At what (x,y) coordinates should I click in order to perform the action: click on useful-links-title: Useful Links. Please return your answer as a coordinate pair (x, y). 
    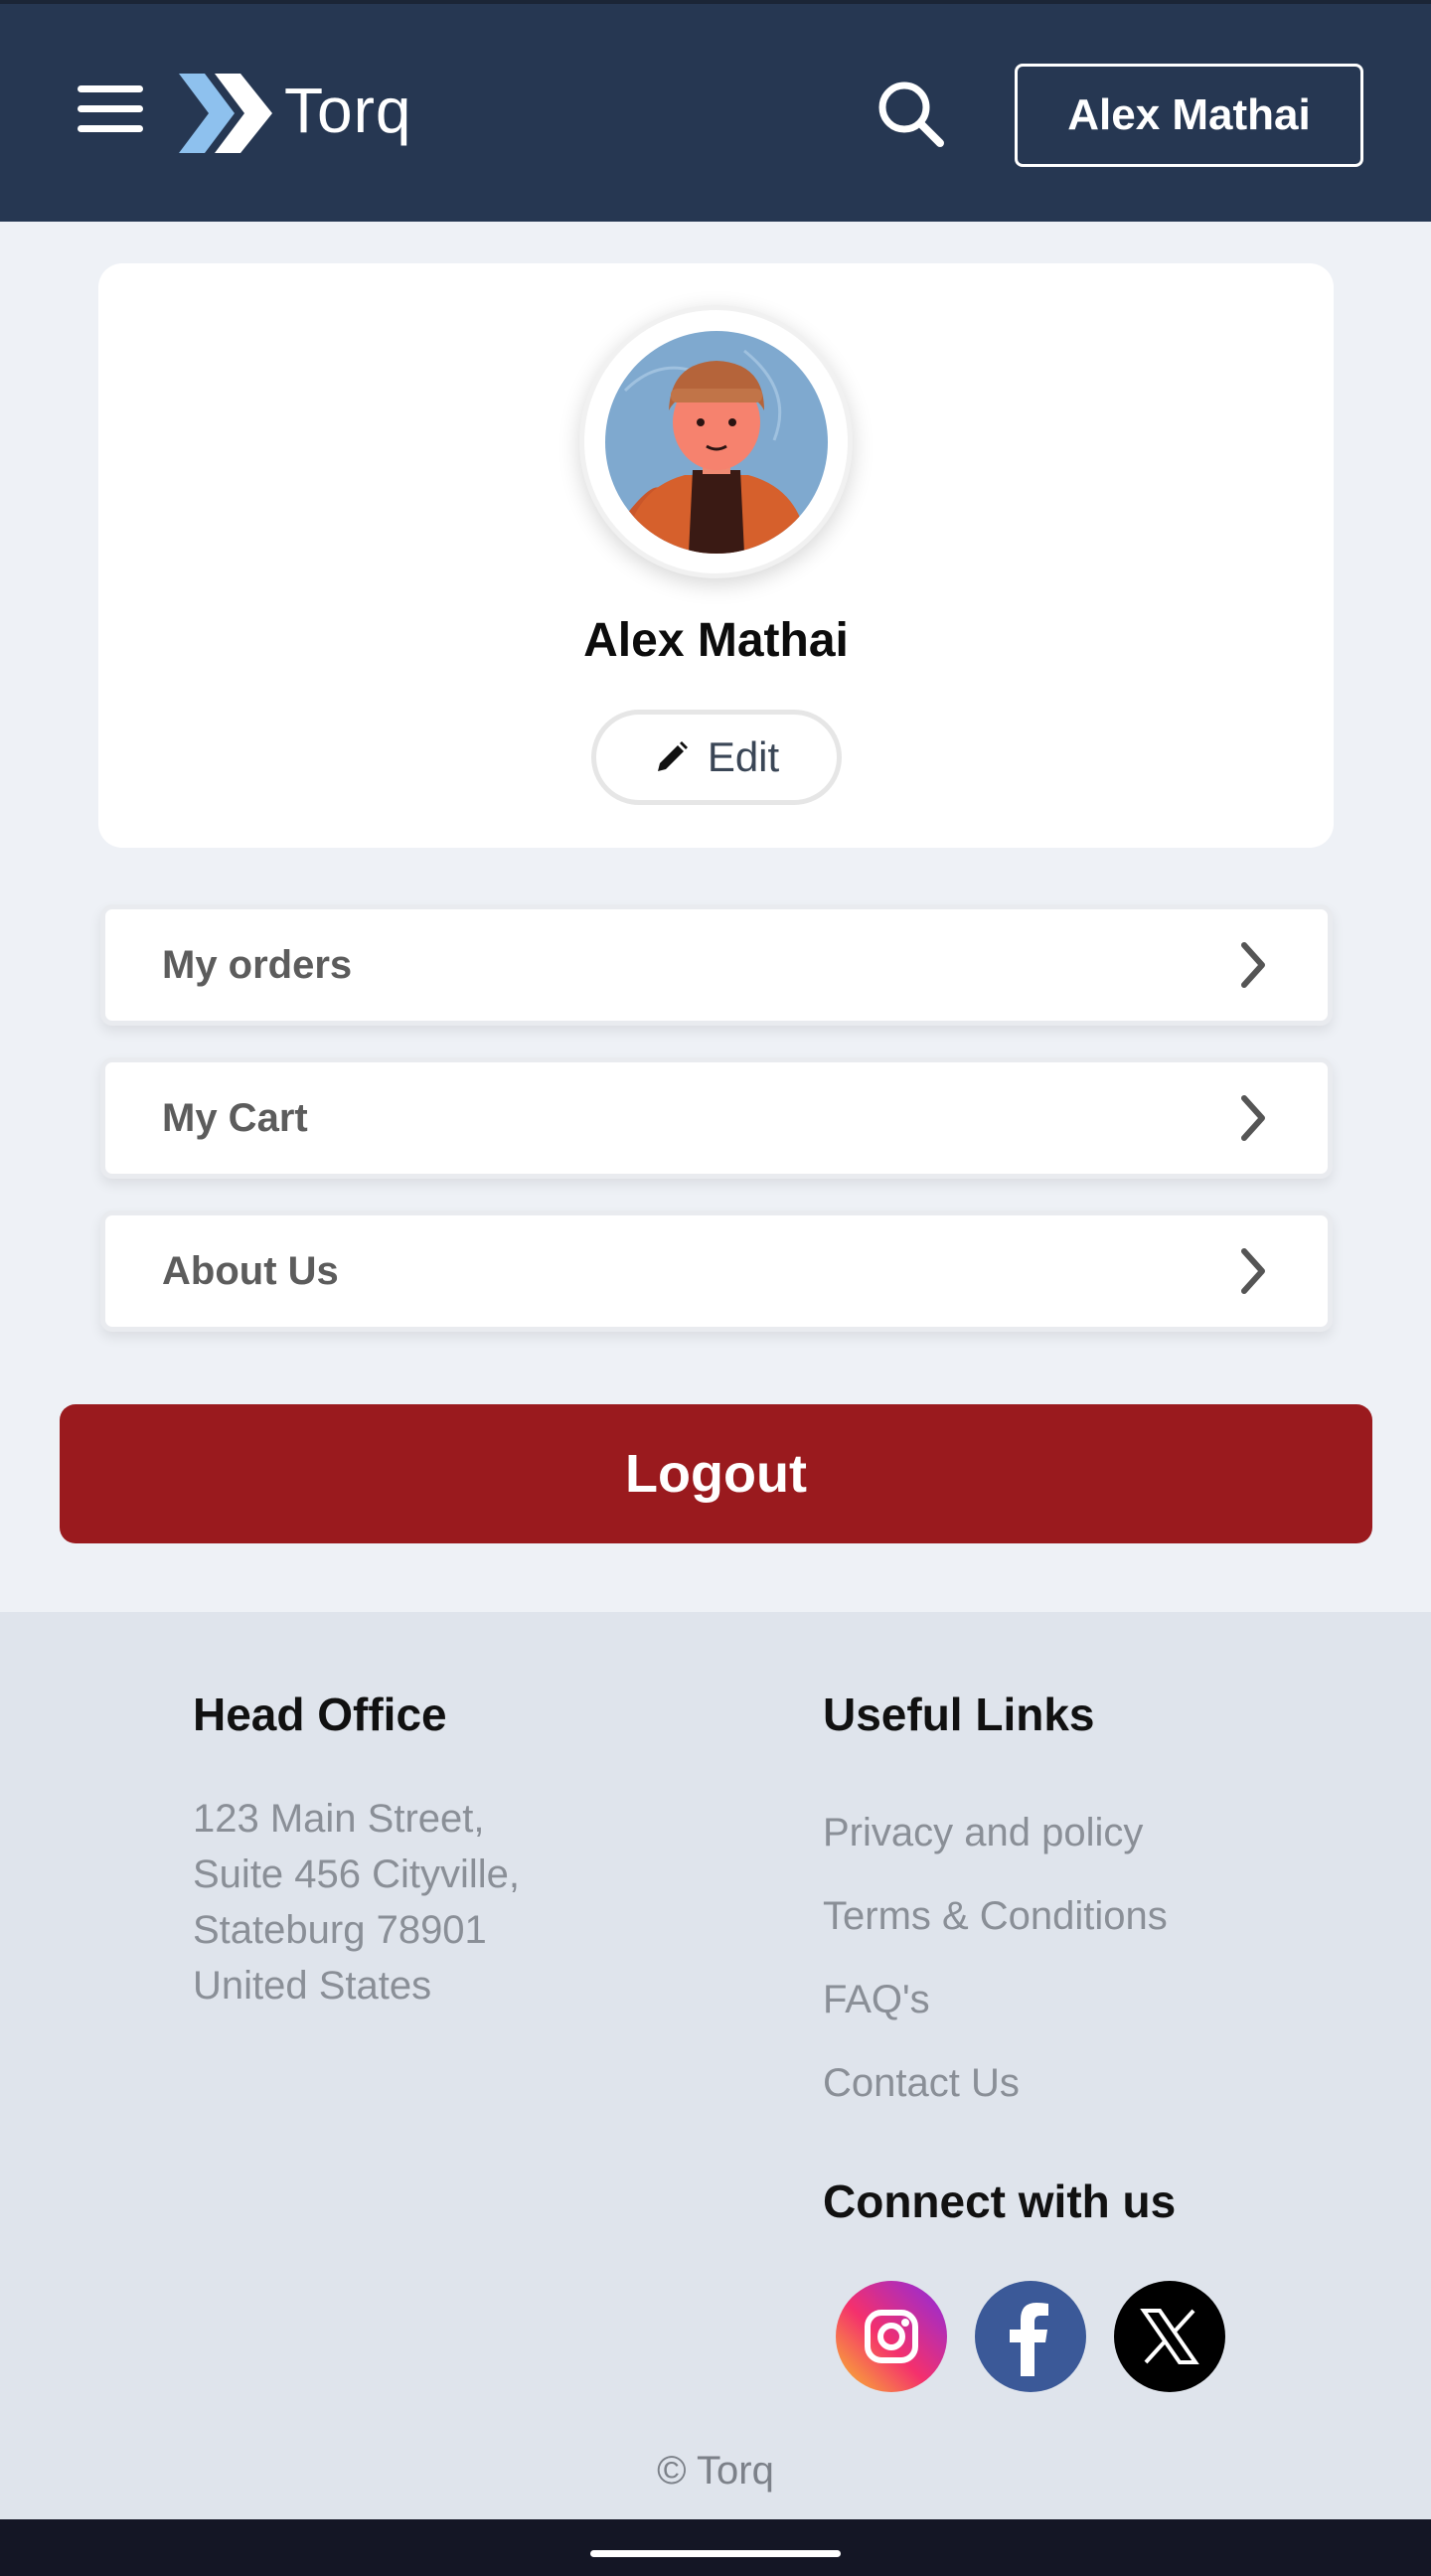
    Looking at the image, I should click on (959, 1714).